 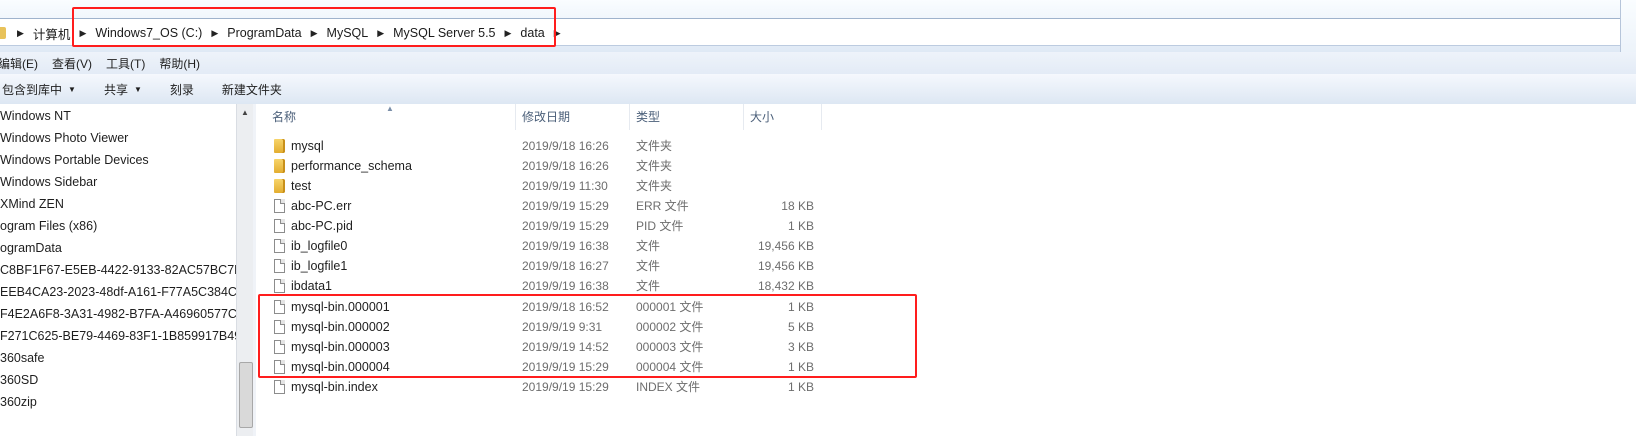 What do you see at coordinates (118, 204) in the screenshot?
I see `nav-item: XMind ZEN` at bounding box center [118, 204].